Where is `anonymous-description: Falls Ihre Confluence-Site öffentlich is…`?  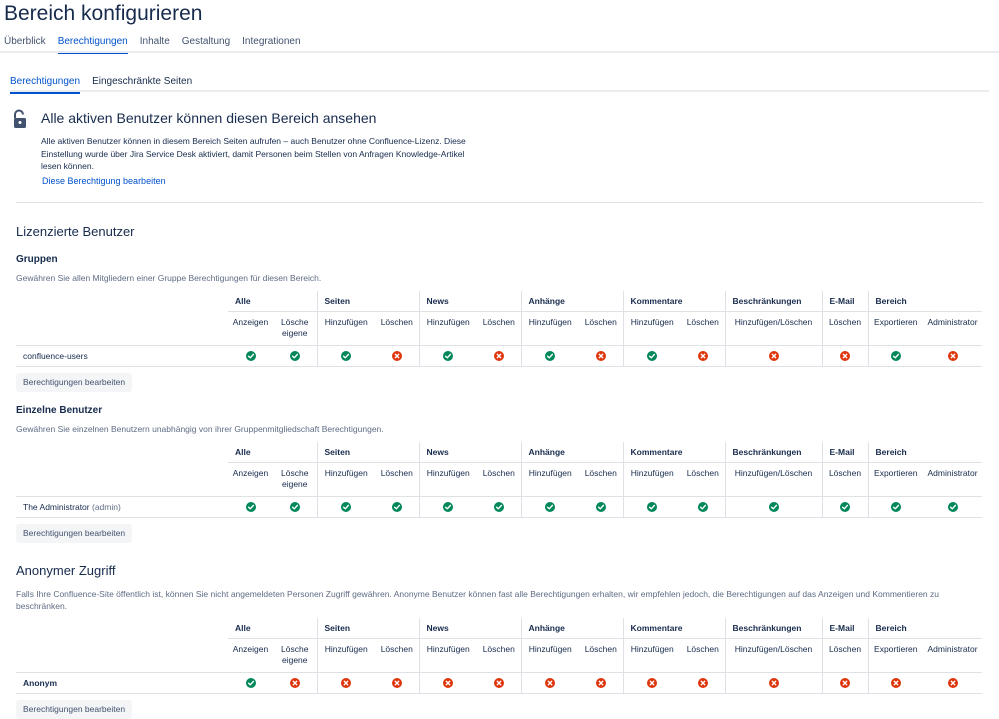 anonymous-description: Falls Ihre Confluence-Site öffentlich is… is located at coordinates (477, 600).